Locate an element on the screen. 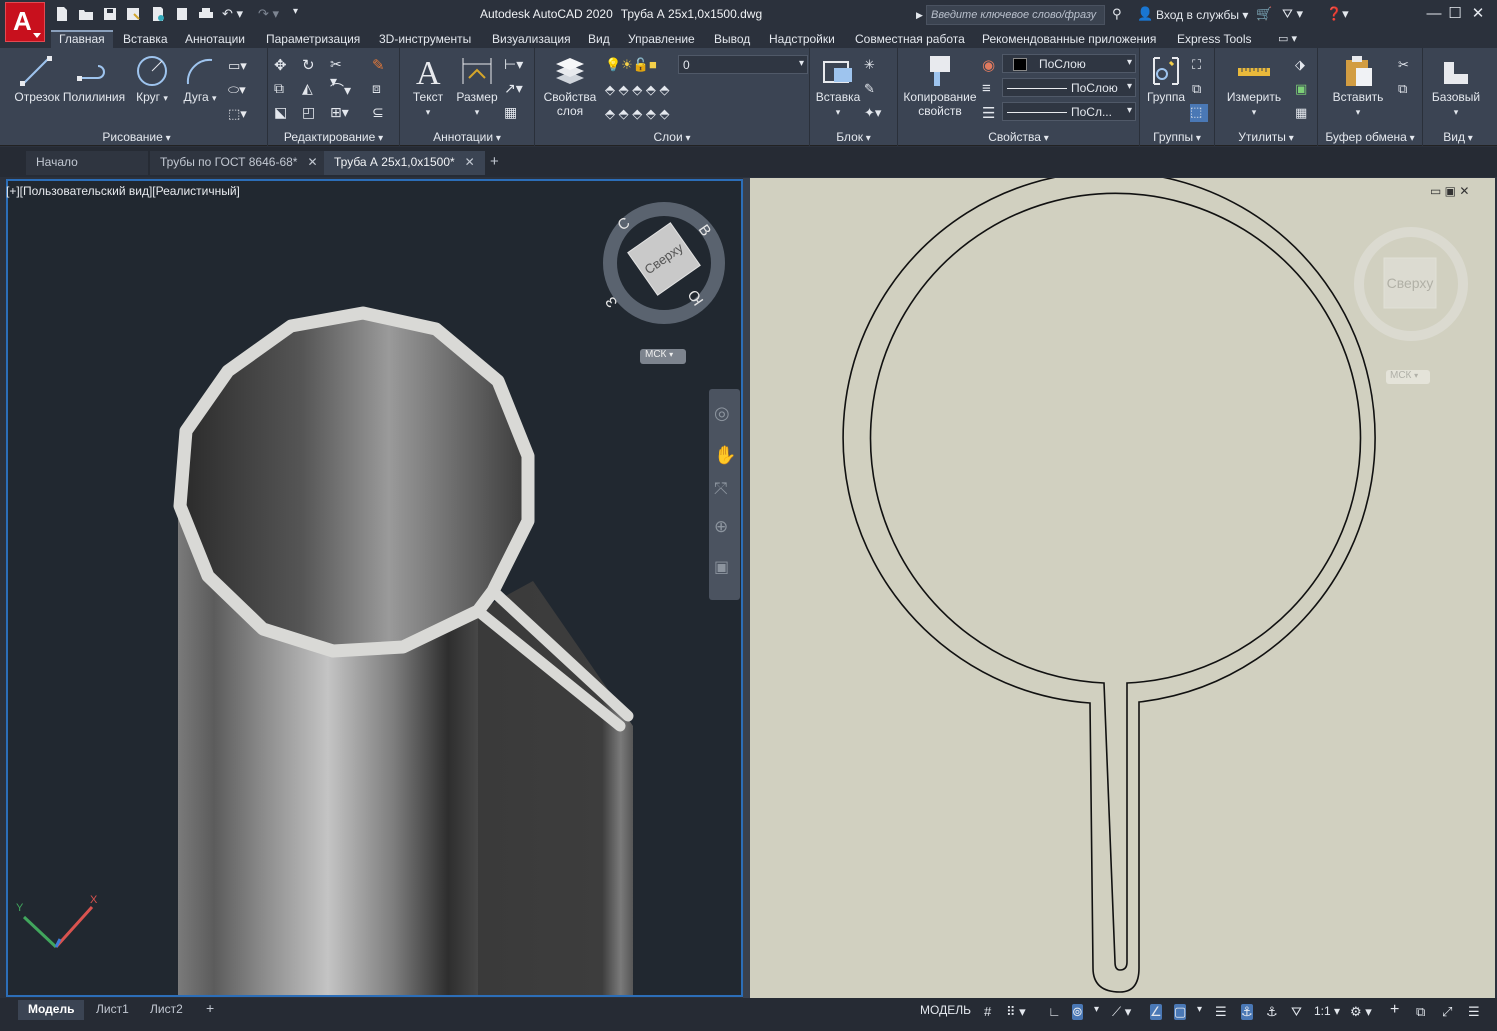  new-tab-button: + is located at coordinates (494, 163).